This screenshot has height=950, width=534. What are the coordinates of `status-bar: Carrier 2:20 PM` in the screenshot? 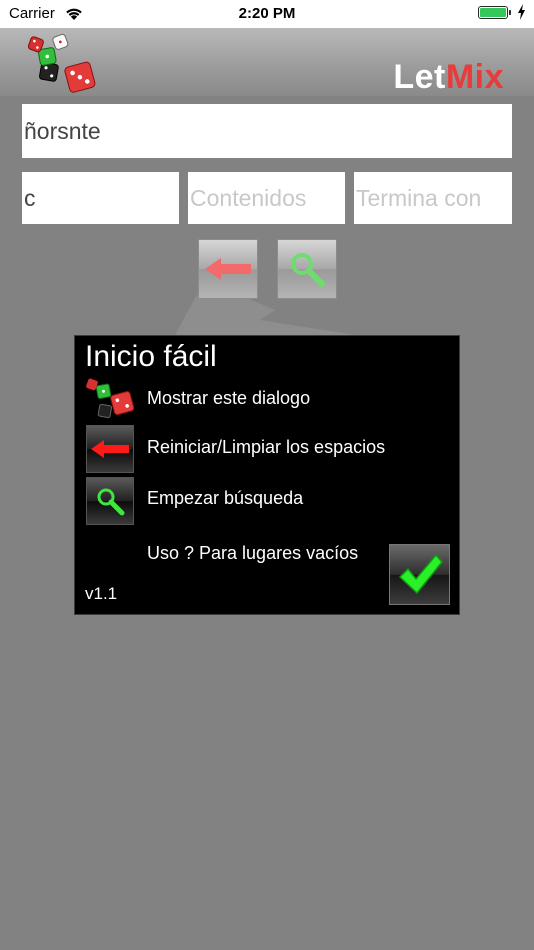 It's located at (267, 14).